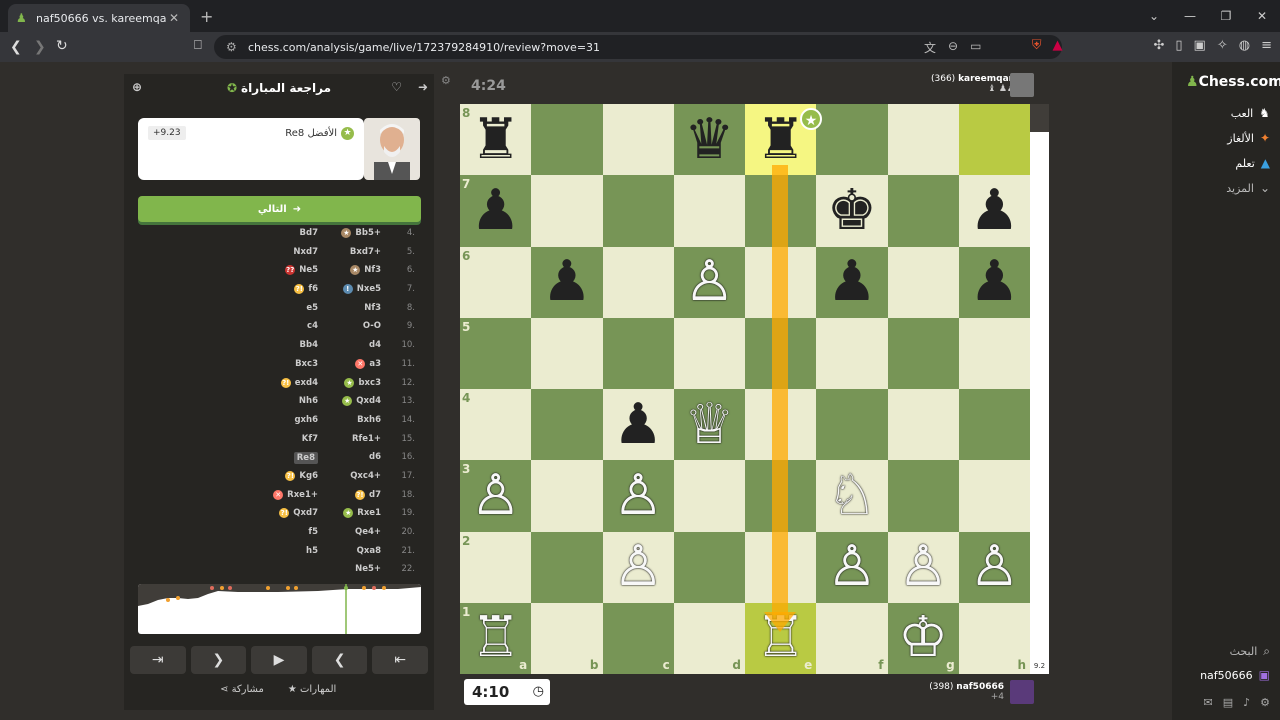  Describe the element at coordinates (709, 638) in the screenshot. I see `square-d1: d` at that location.